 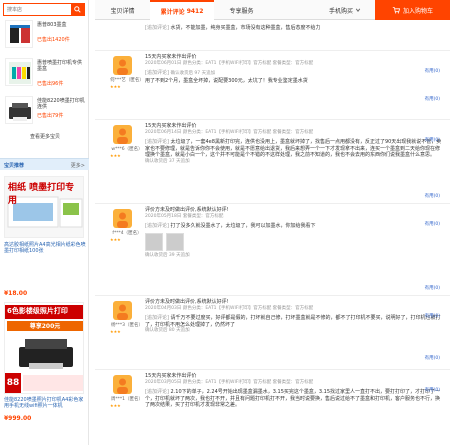 I want to click on add-to-cart-button: 加入购物车, so click(x=412, y=10).